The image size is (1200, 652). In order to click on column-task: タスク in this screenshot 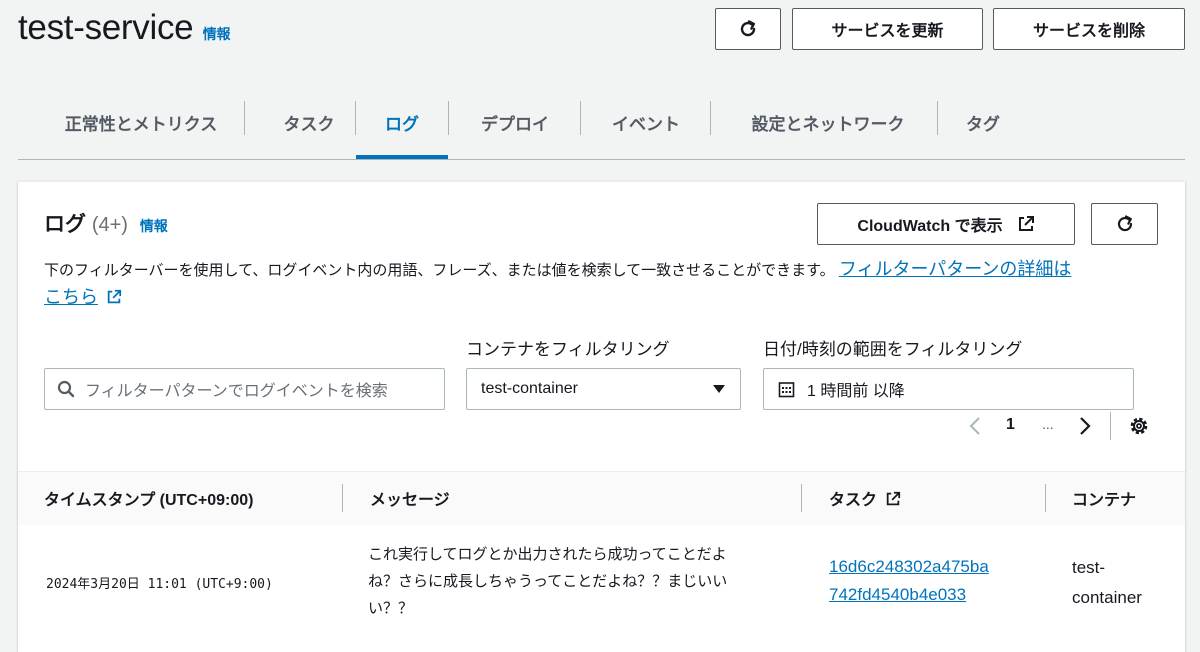, I will do `click(865, 498)`.